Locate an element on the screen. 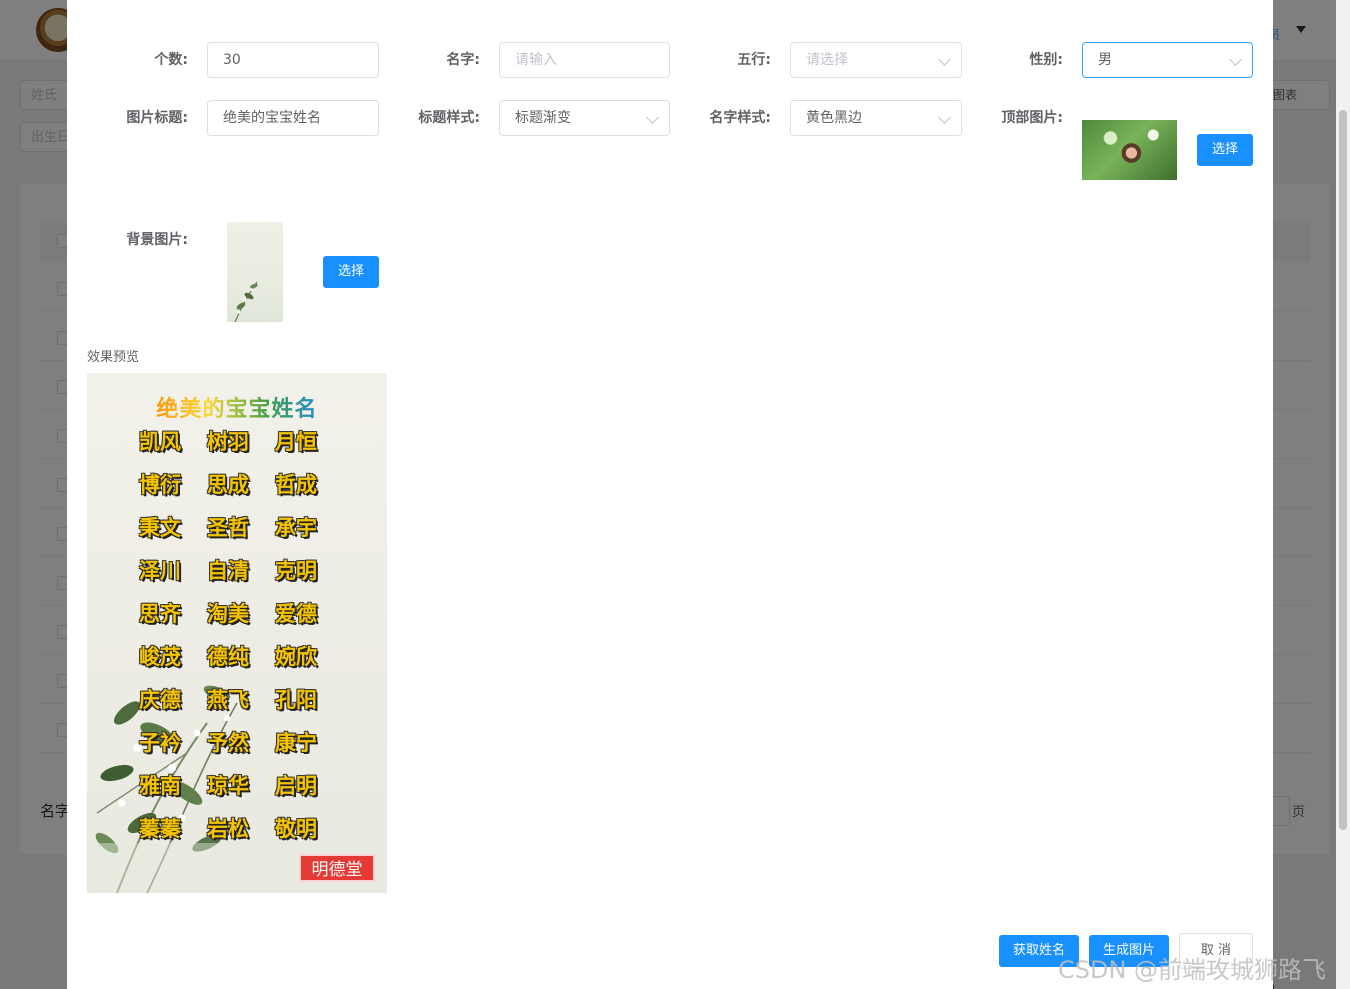 The width and height of the screenshot is (1350, 989). wuxing-select-value: 请选择 is located at coordinates (827, 60).